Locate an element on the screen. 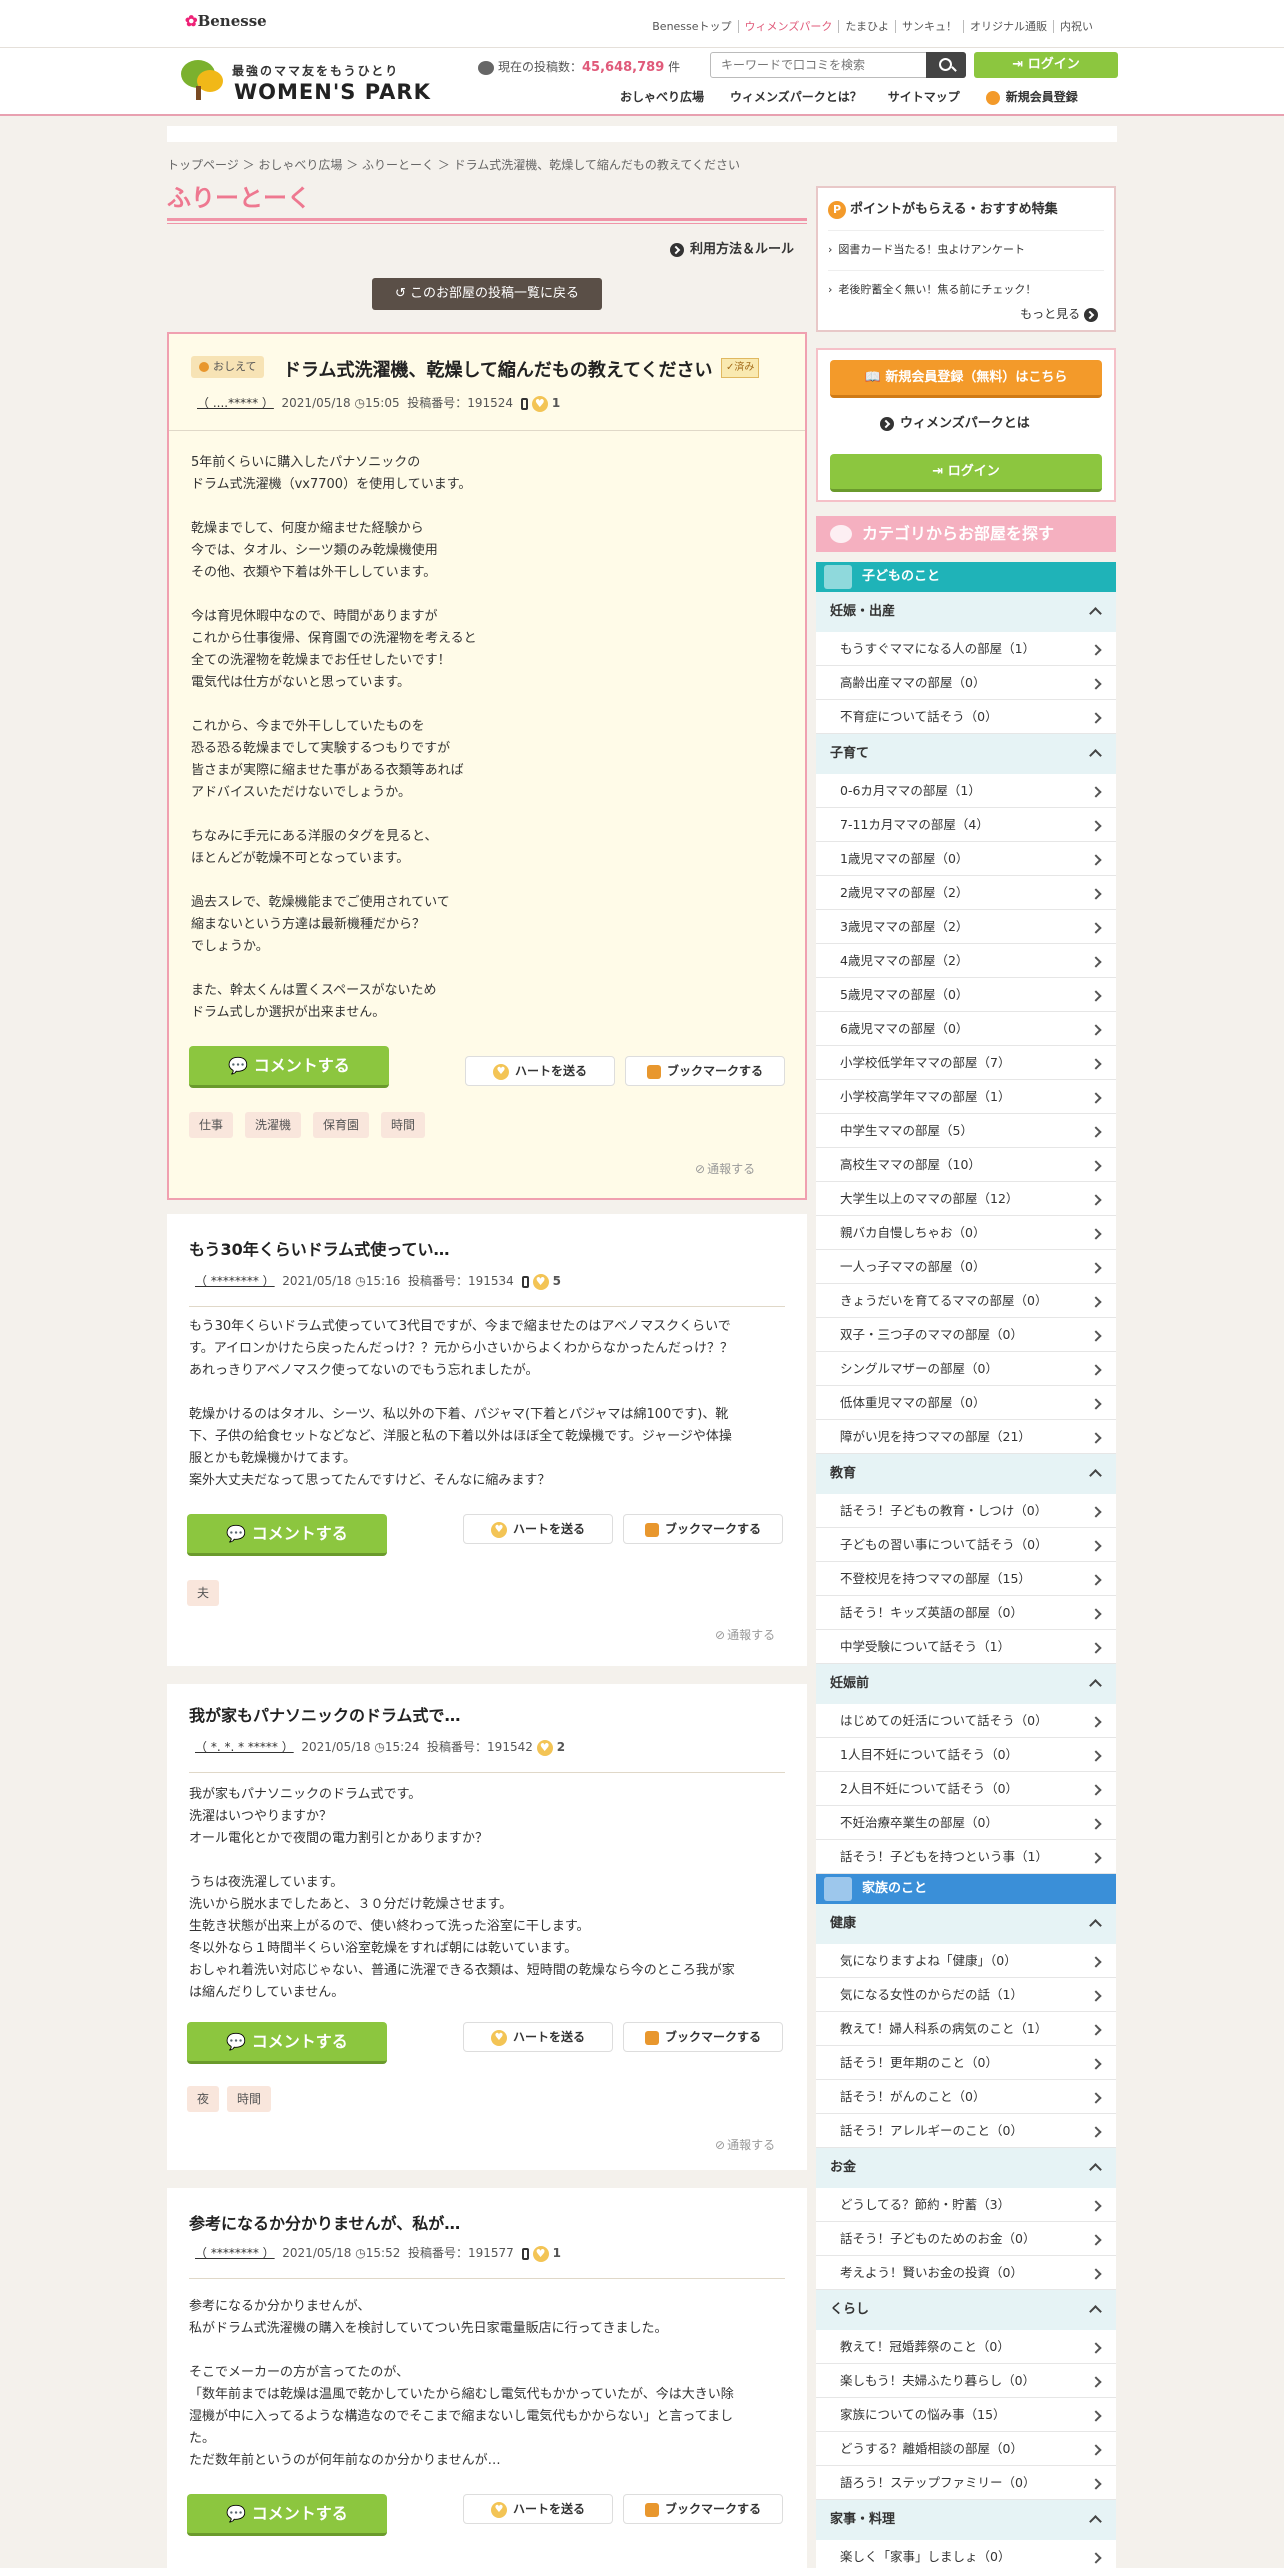 This screenshot has width=1284, height=2568. room-link: はじめての妊活について話そう（0） is located at coordinates (966, 1721).